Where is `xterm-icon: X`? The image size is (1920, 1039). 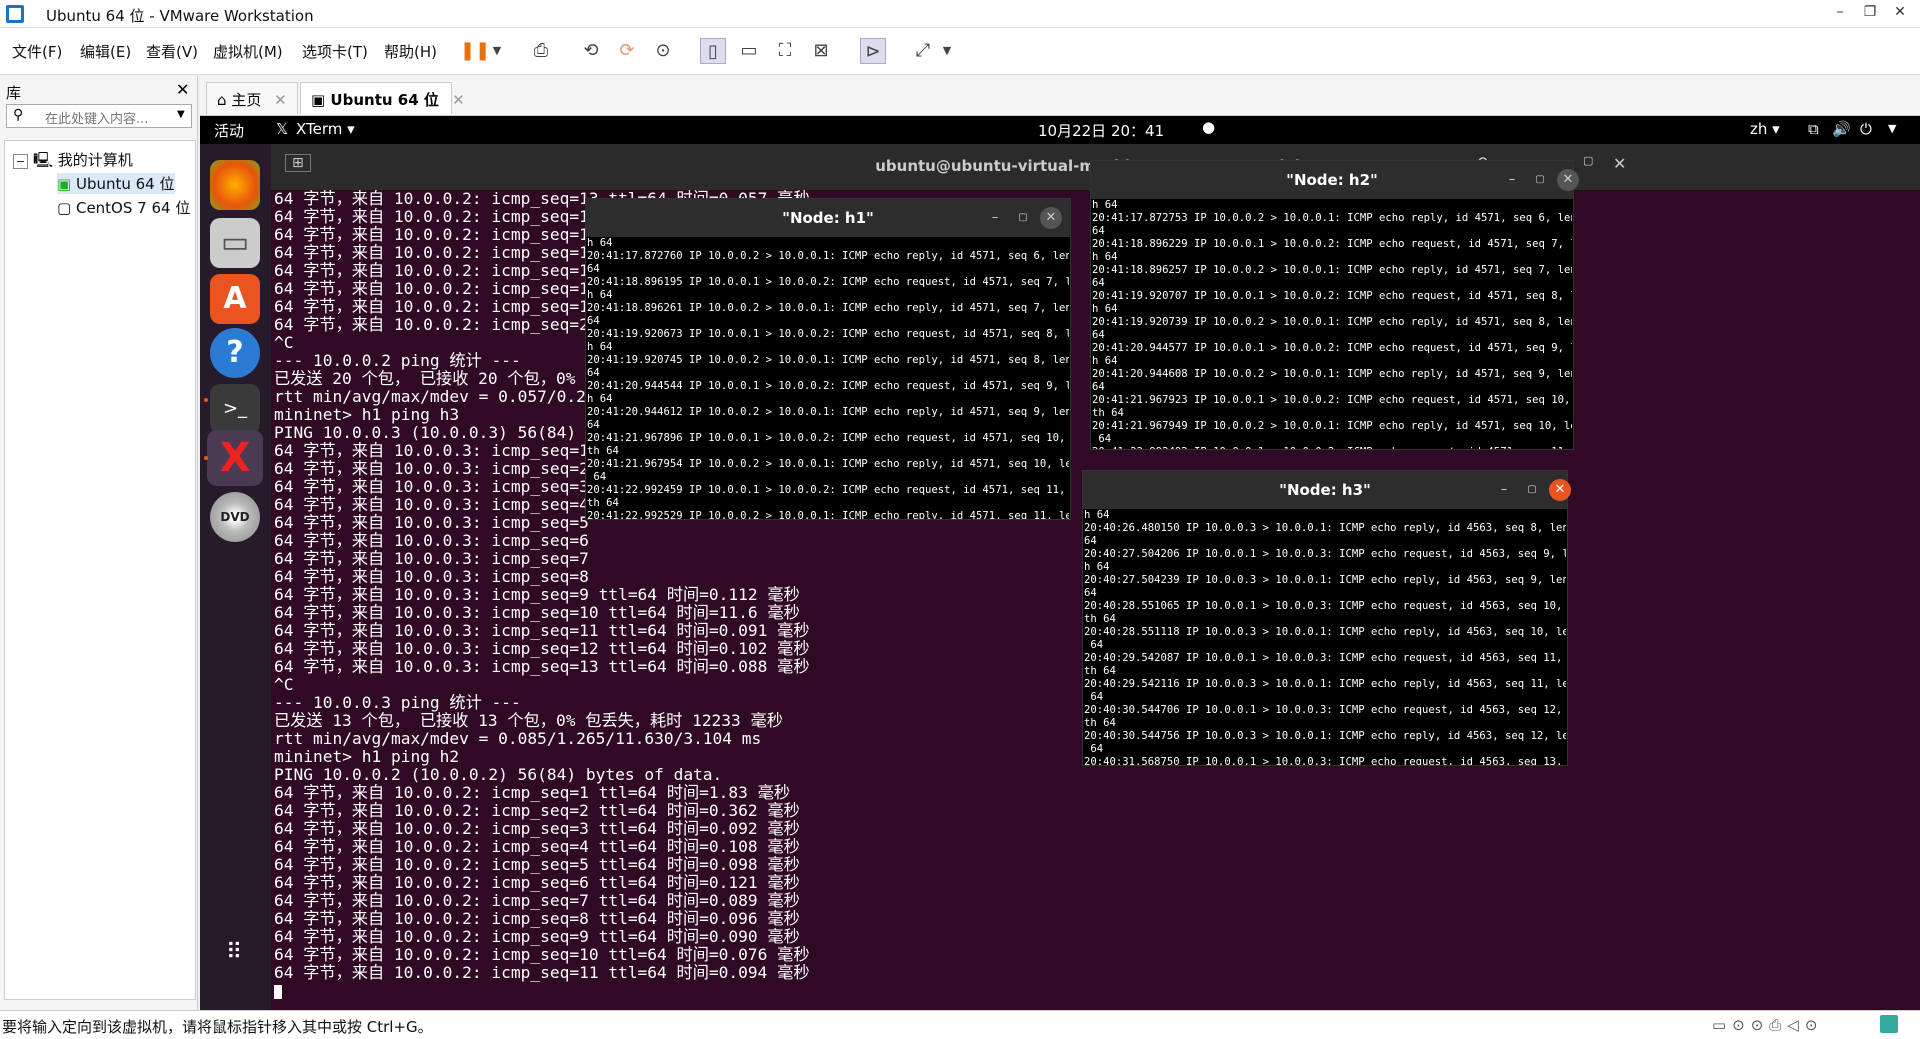
xterm-icon: X is located at coordinates (235, 458).